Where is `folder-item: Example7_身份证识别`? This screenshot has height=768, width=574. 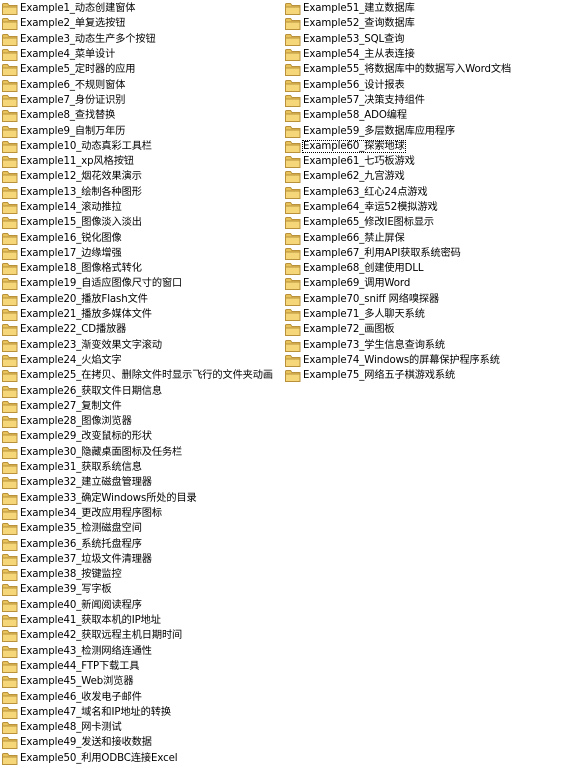 folder-item: Example7_身份证识别 is located at coordinates (143, 100).